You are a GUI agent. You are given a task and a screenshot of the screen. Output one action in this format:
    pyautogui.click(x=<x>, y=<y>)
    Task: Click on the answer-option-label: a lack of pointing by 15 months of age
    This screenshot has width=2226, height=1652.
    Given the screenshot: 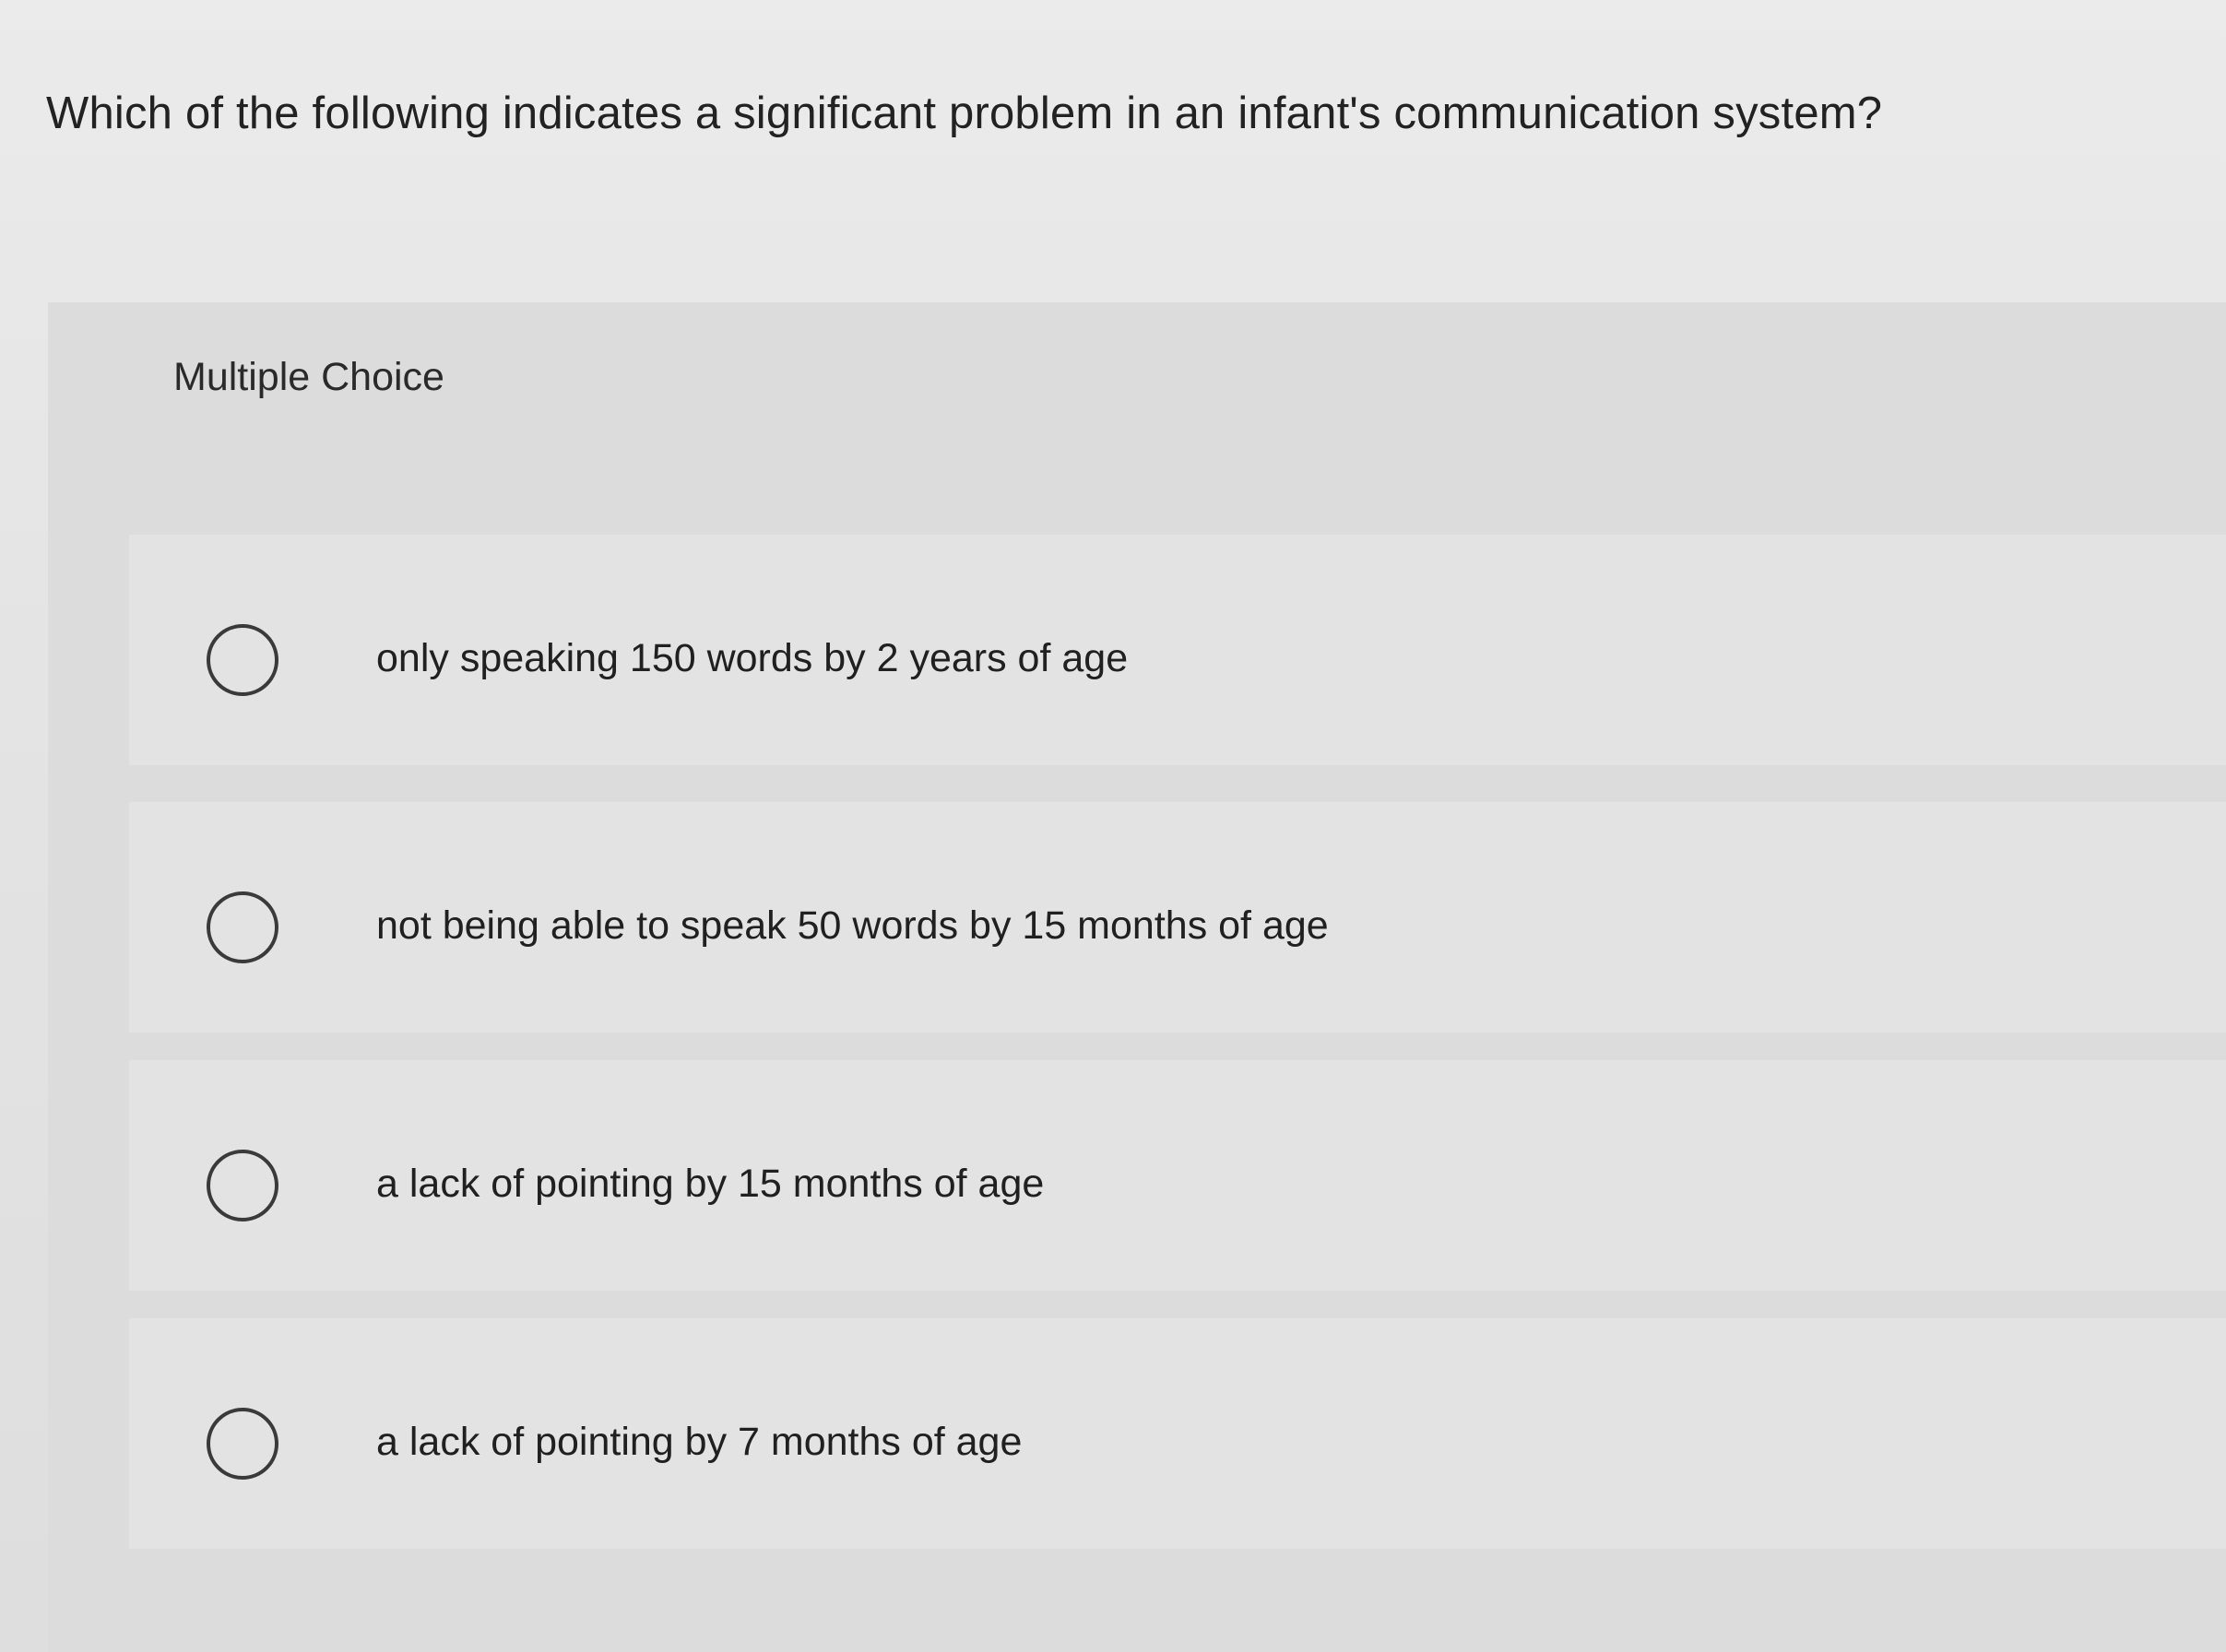 What is the action you would take?
    pyautogui.click(x=710, y=1184)
    